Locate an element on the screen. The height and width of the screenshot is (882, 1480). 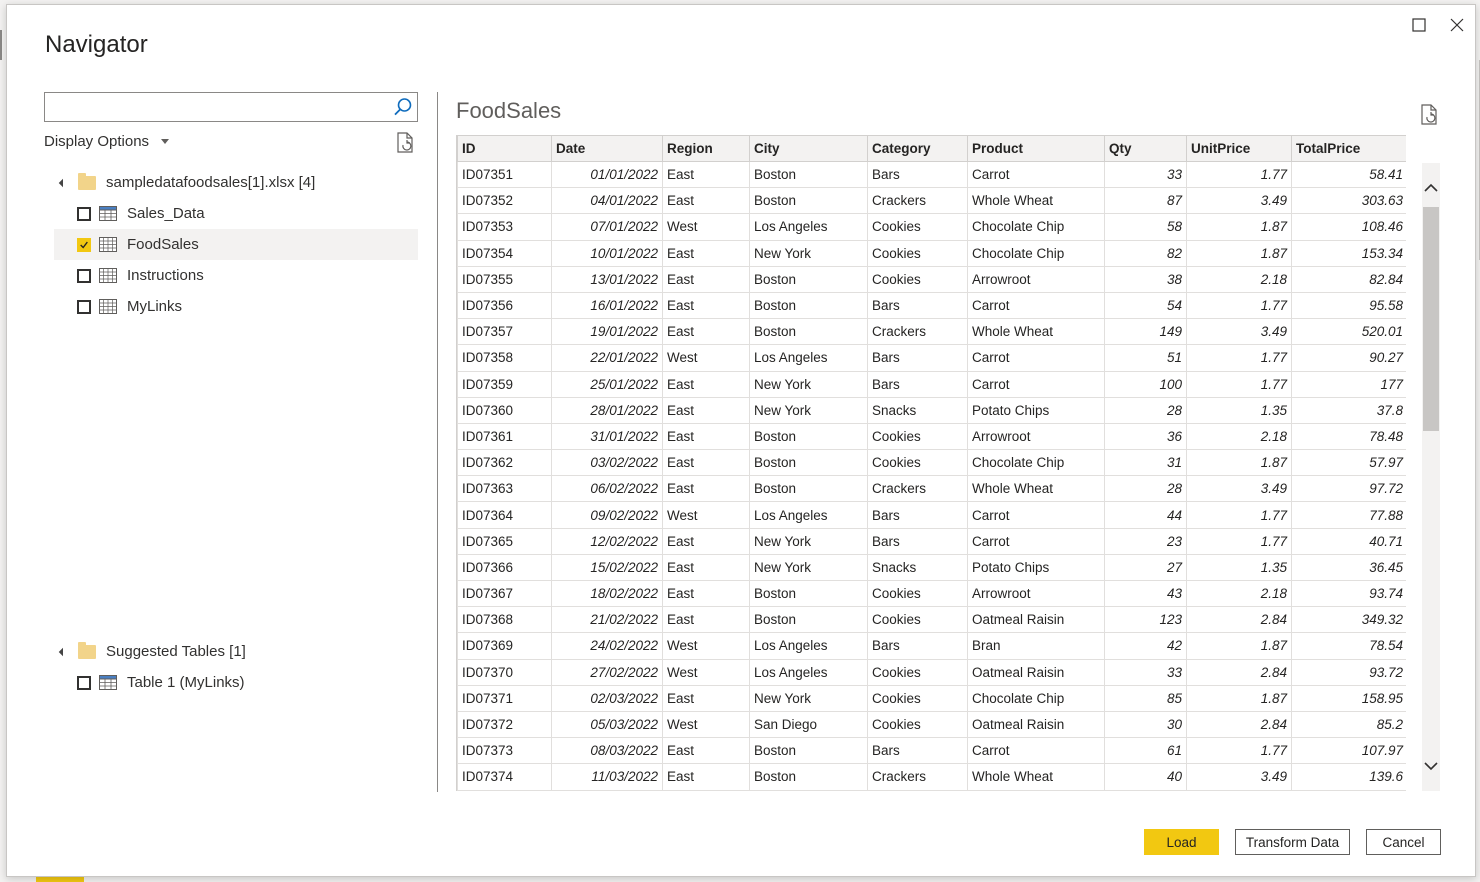
checkbox-checked is located at coordinates (84, 244).